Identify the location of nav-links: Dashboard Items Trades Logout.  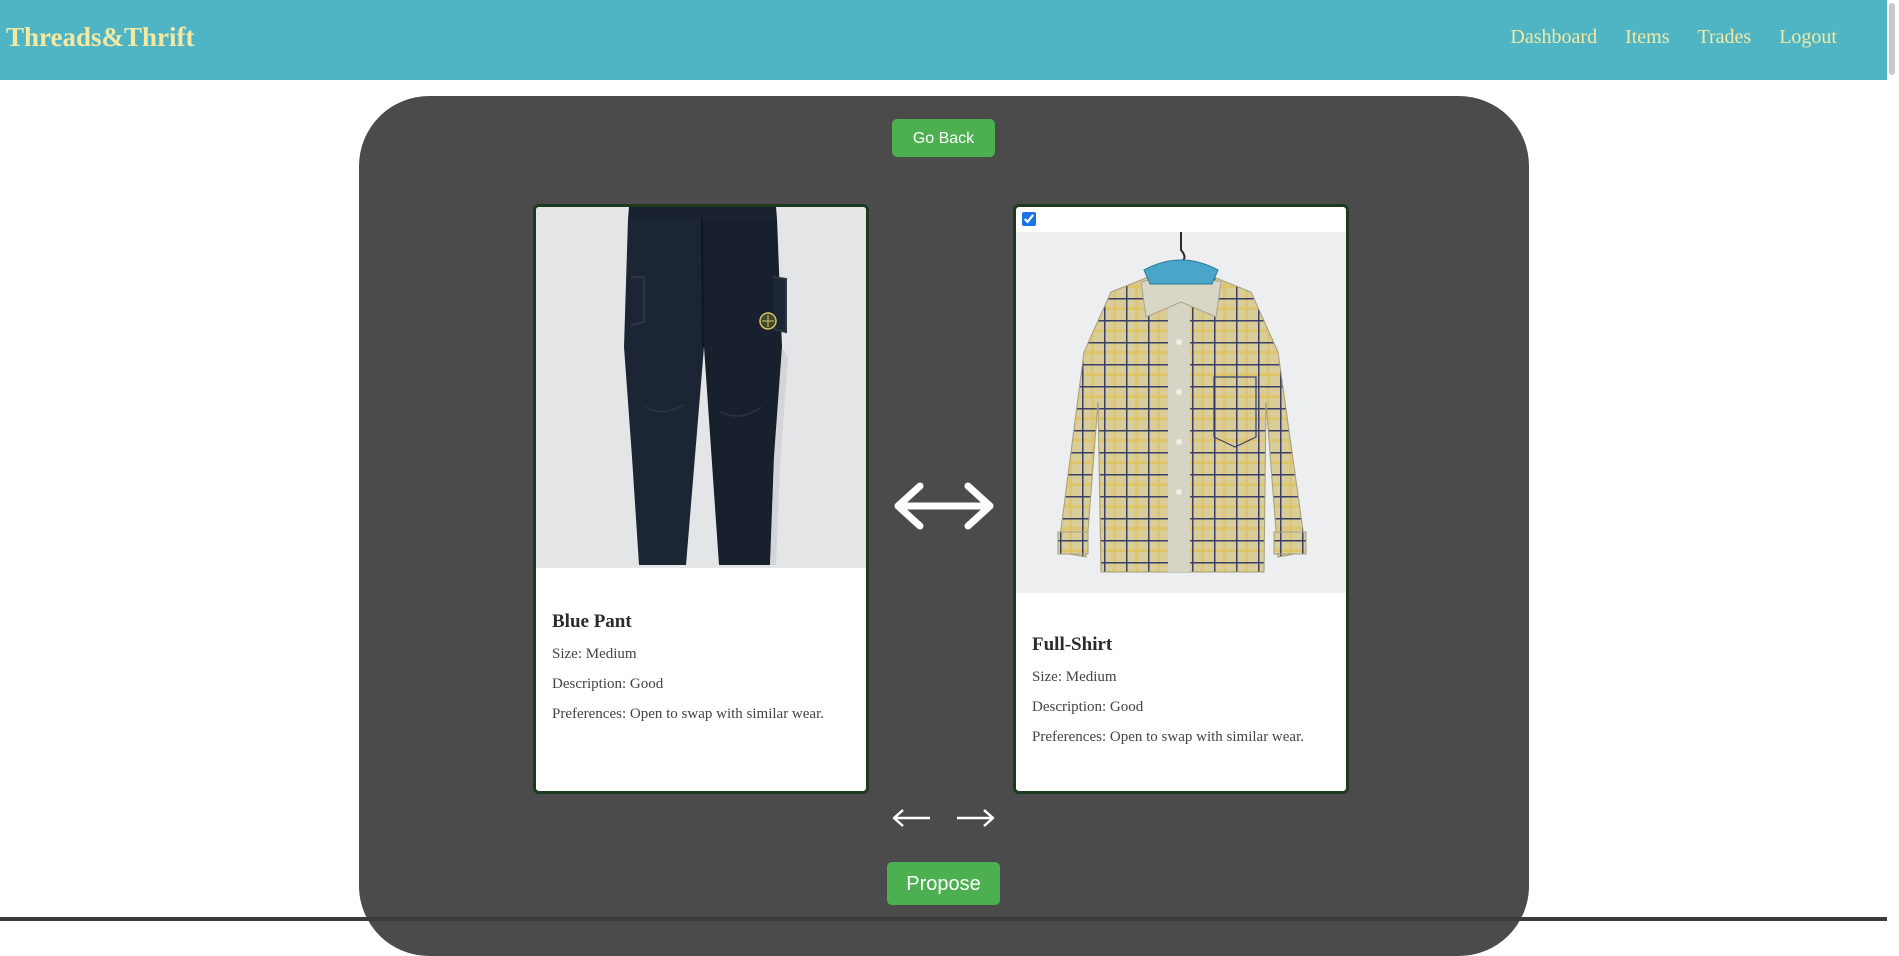
(1673, 37).